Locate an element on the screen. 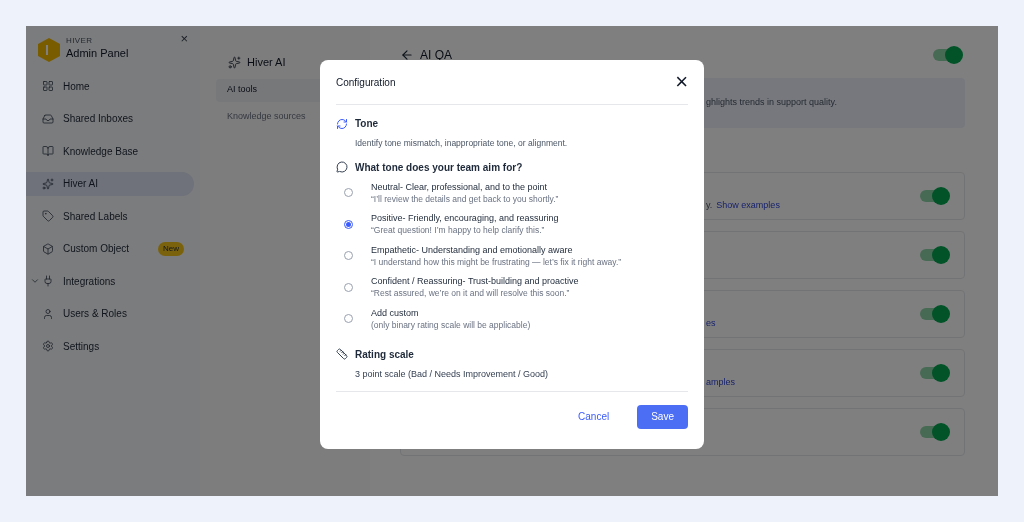 This screenshot has height=522, width=1024. ruler-icon is located at coordinates (342, 354).